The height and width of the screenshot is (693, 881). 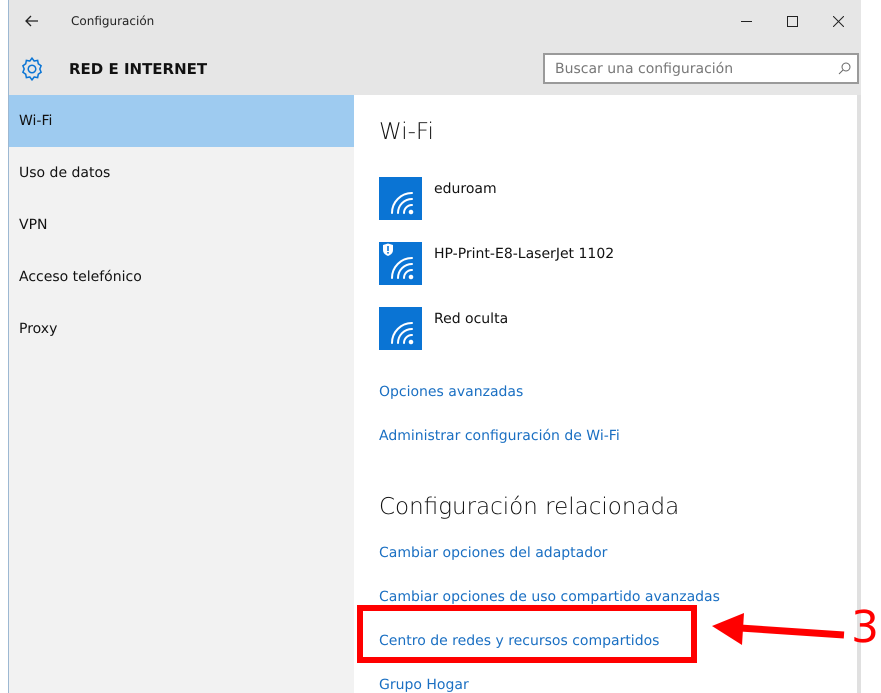 I want to click on sidebar-item: VPN, so click(x=181, y=225).